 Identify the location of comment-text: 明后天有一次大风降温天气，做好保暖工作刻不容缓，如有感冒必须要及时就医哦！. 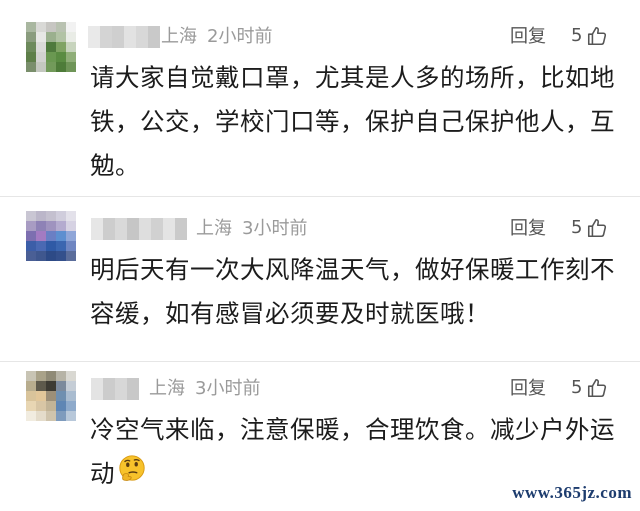
(352, 291).